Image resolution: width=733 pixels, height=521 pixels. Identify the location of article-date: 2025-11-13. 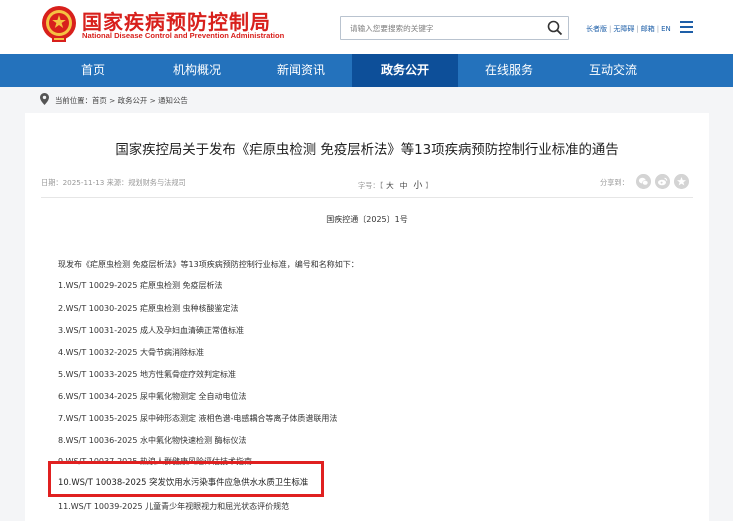
(83, 182).